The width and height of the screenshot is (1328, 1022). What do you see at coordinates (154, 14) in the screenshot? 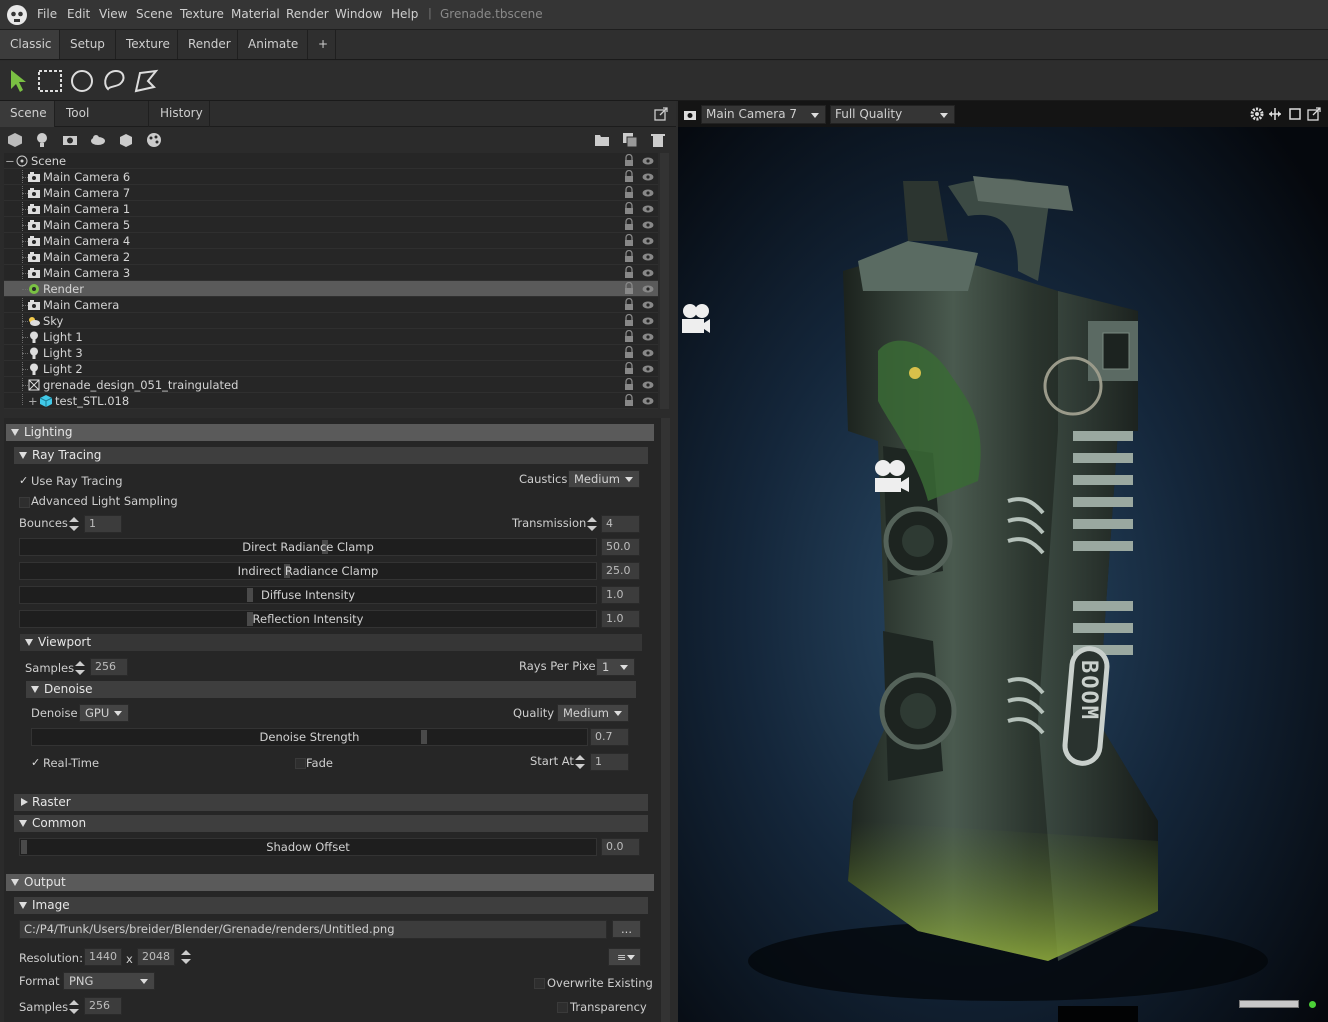
I see `menu-scene: Scene` at bounding box center [154, 14].